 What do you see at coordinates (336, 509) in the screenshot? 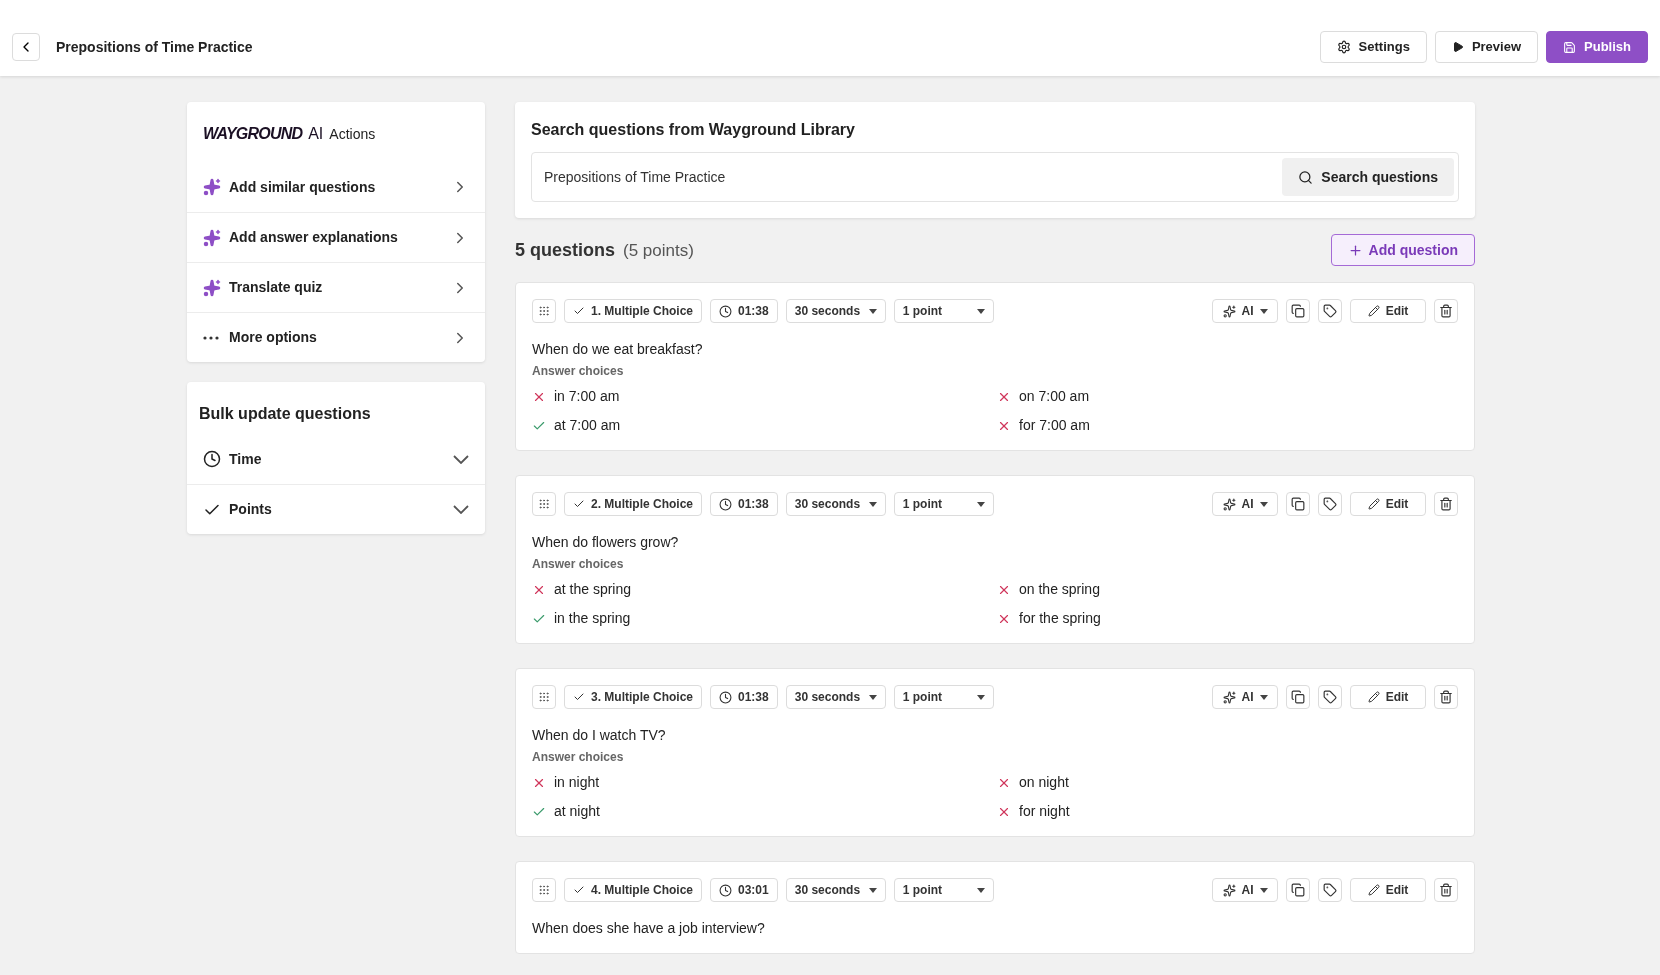
I see `bulk-update-item: Points` at bounding box center [336, 509].